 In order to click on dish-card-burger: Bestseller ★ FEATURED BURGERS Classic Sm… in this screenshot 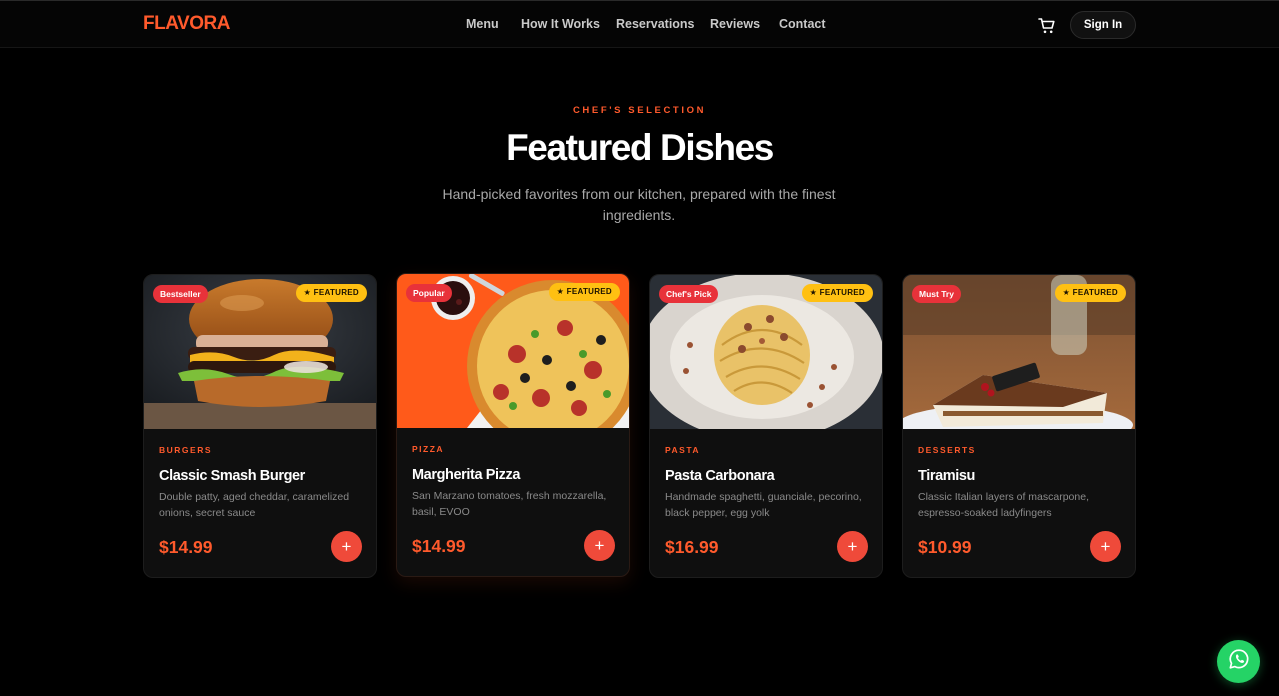, I will do `click(260, 426)`.